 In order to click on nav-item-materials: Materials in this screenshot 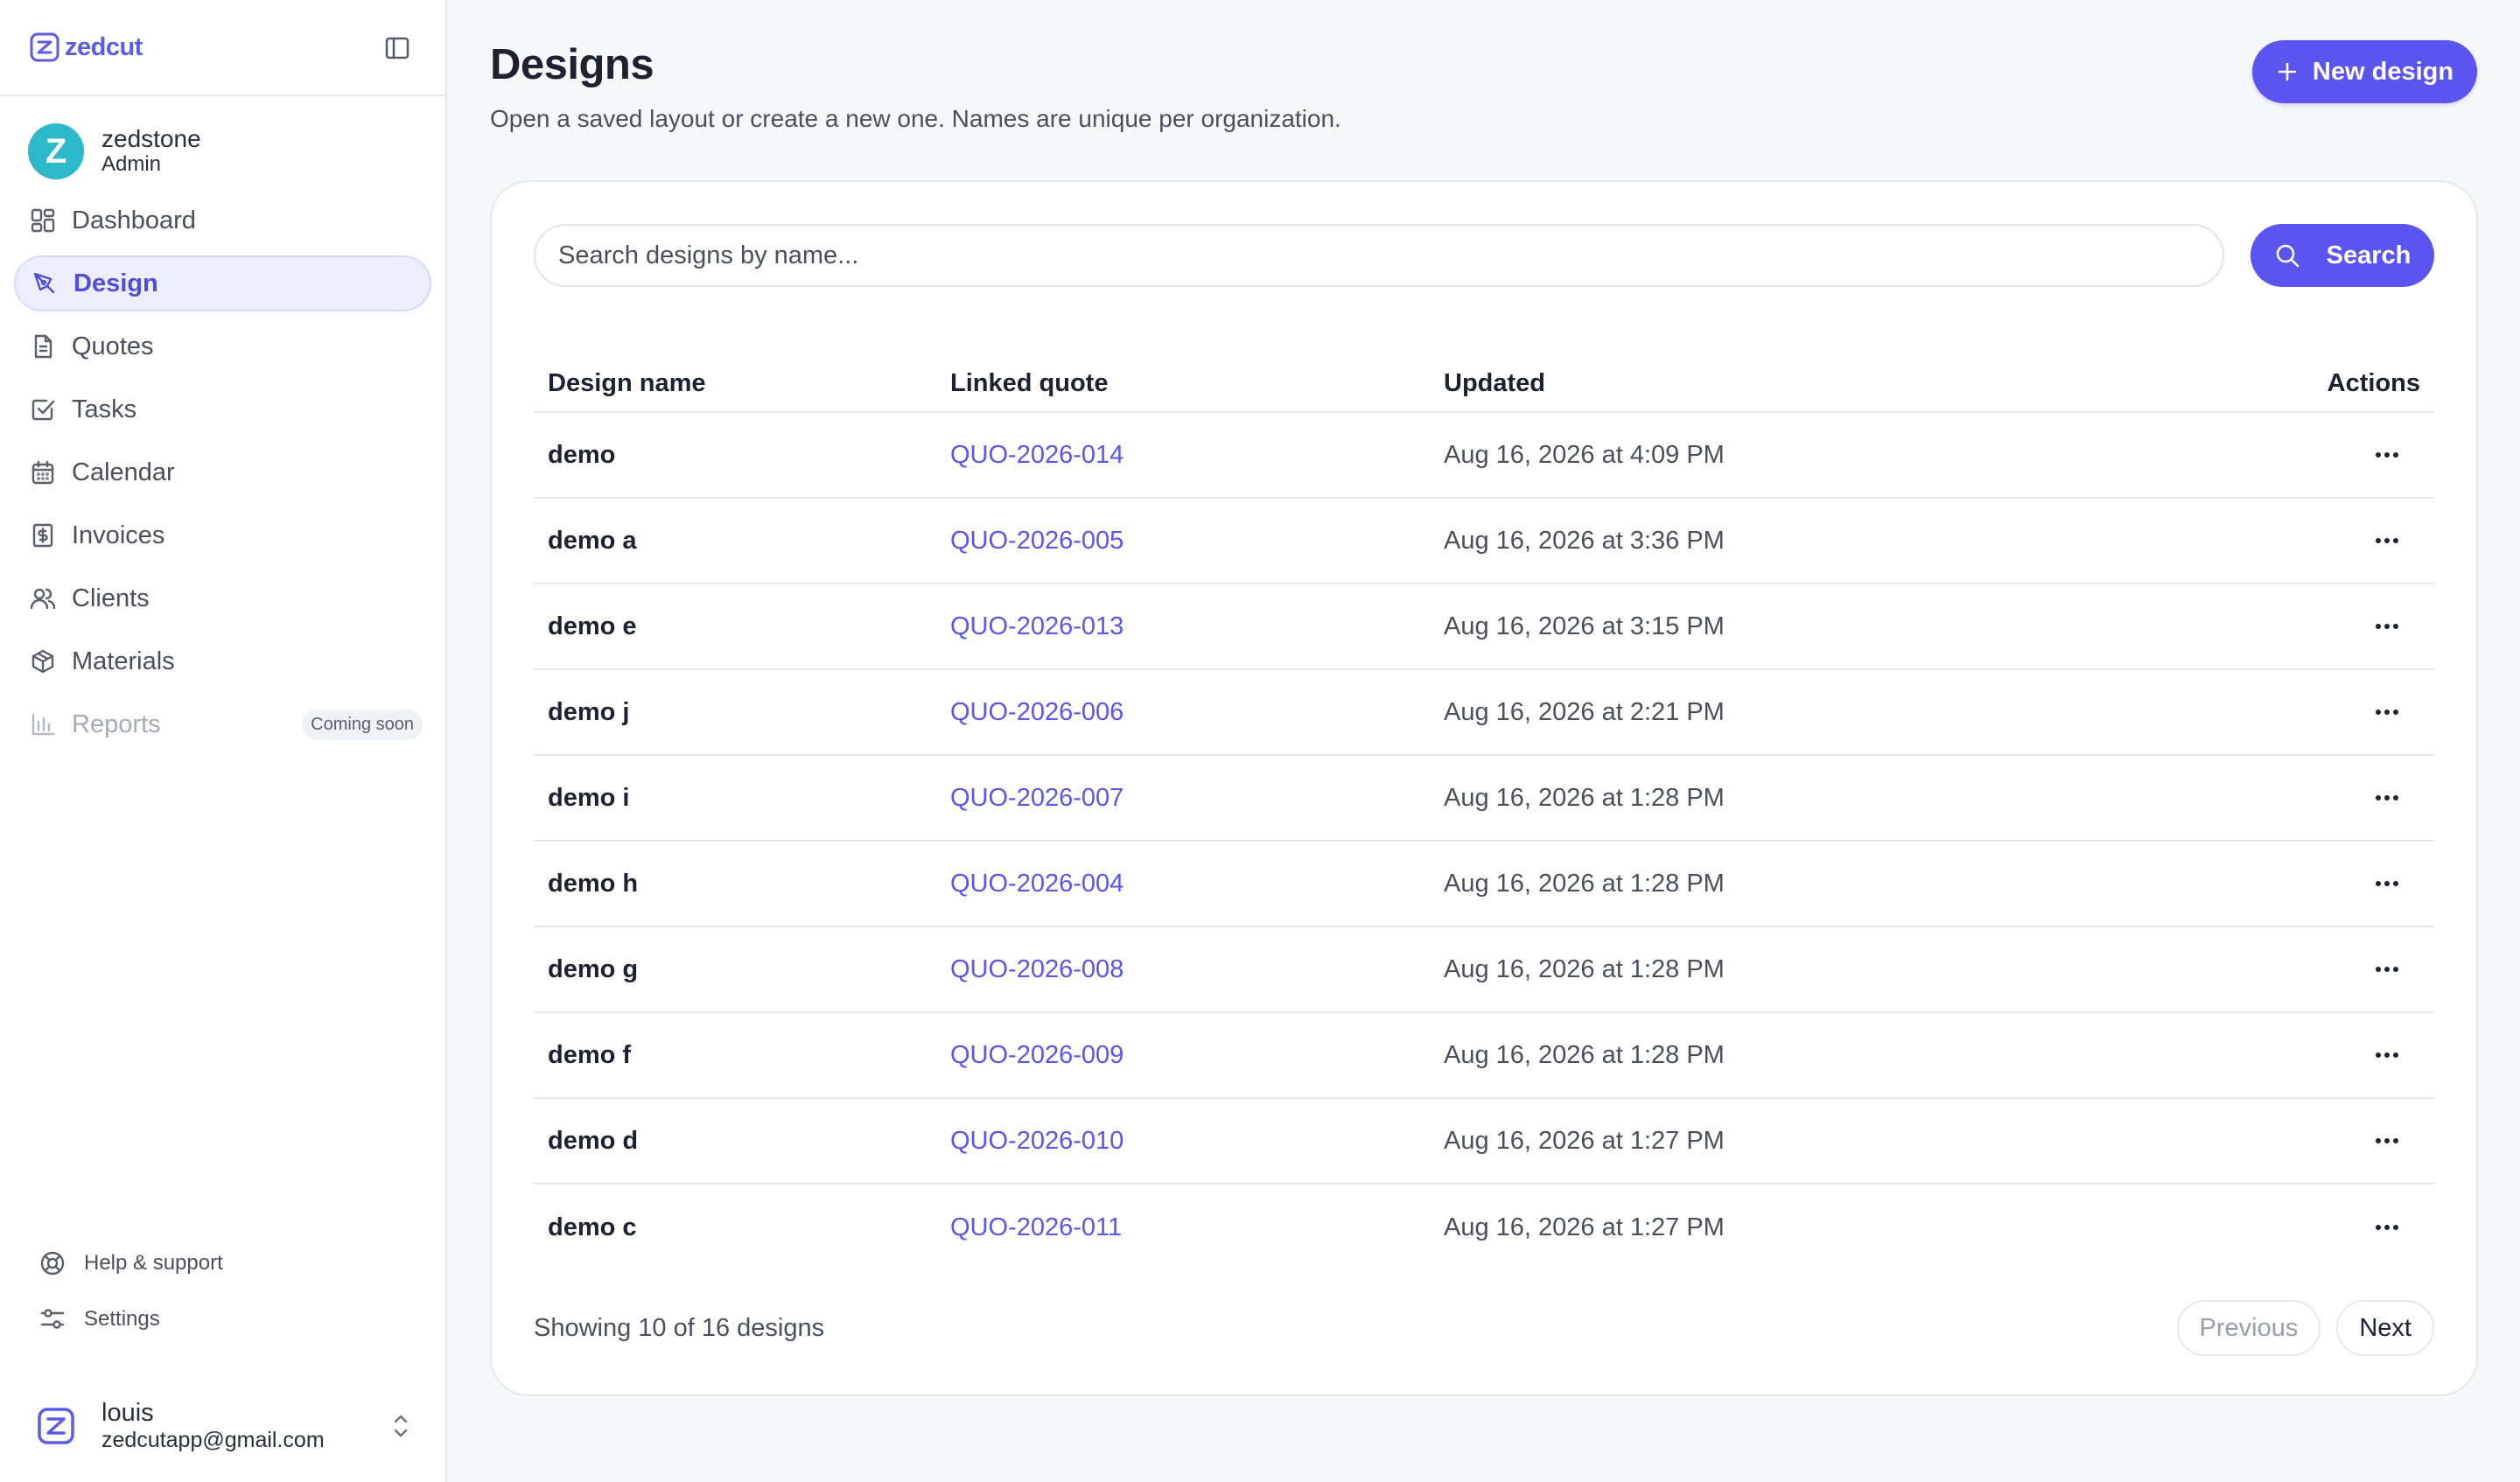, I will do `click(222, 661)`.